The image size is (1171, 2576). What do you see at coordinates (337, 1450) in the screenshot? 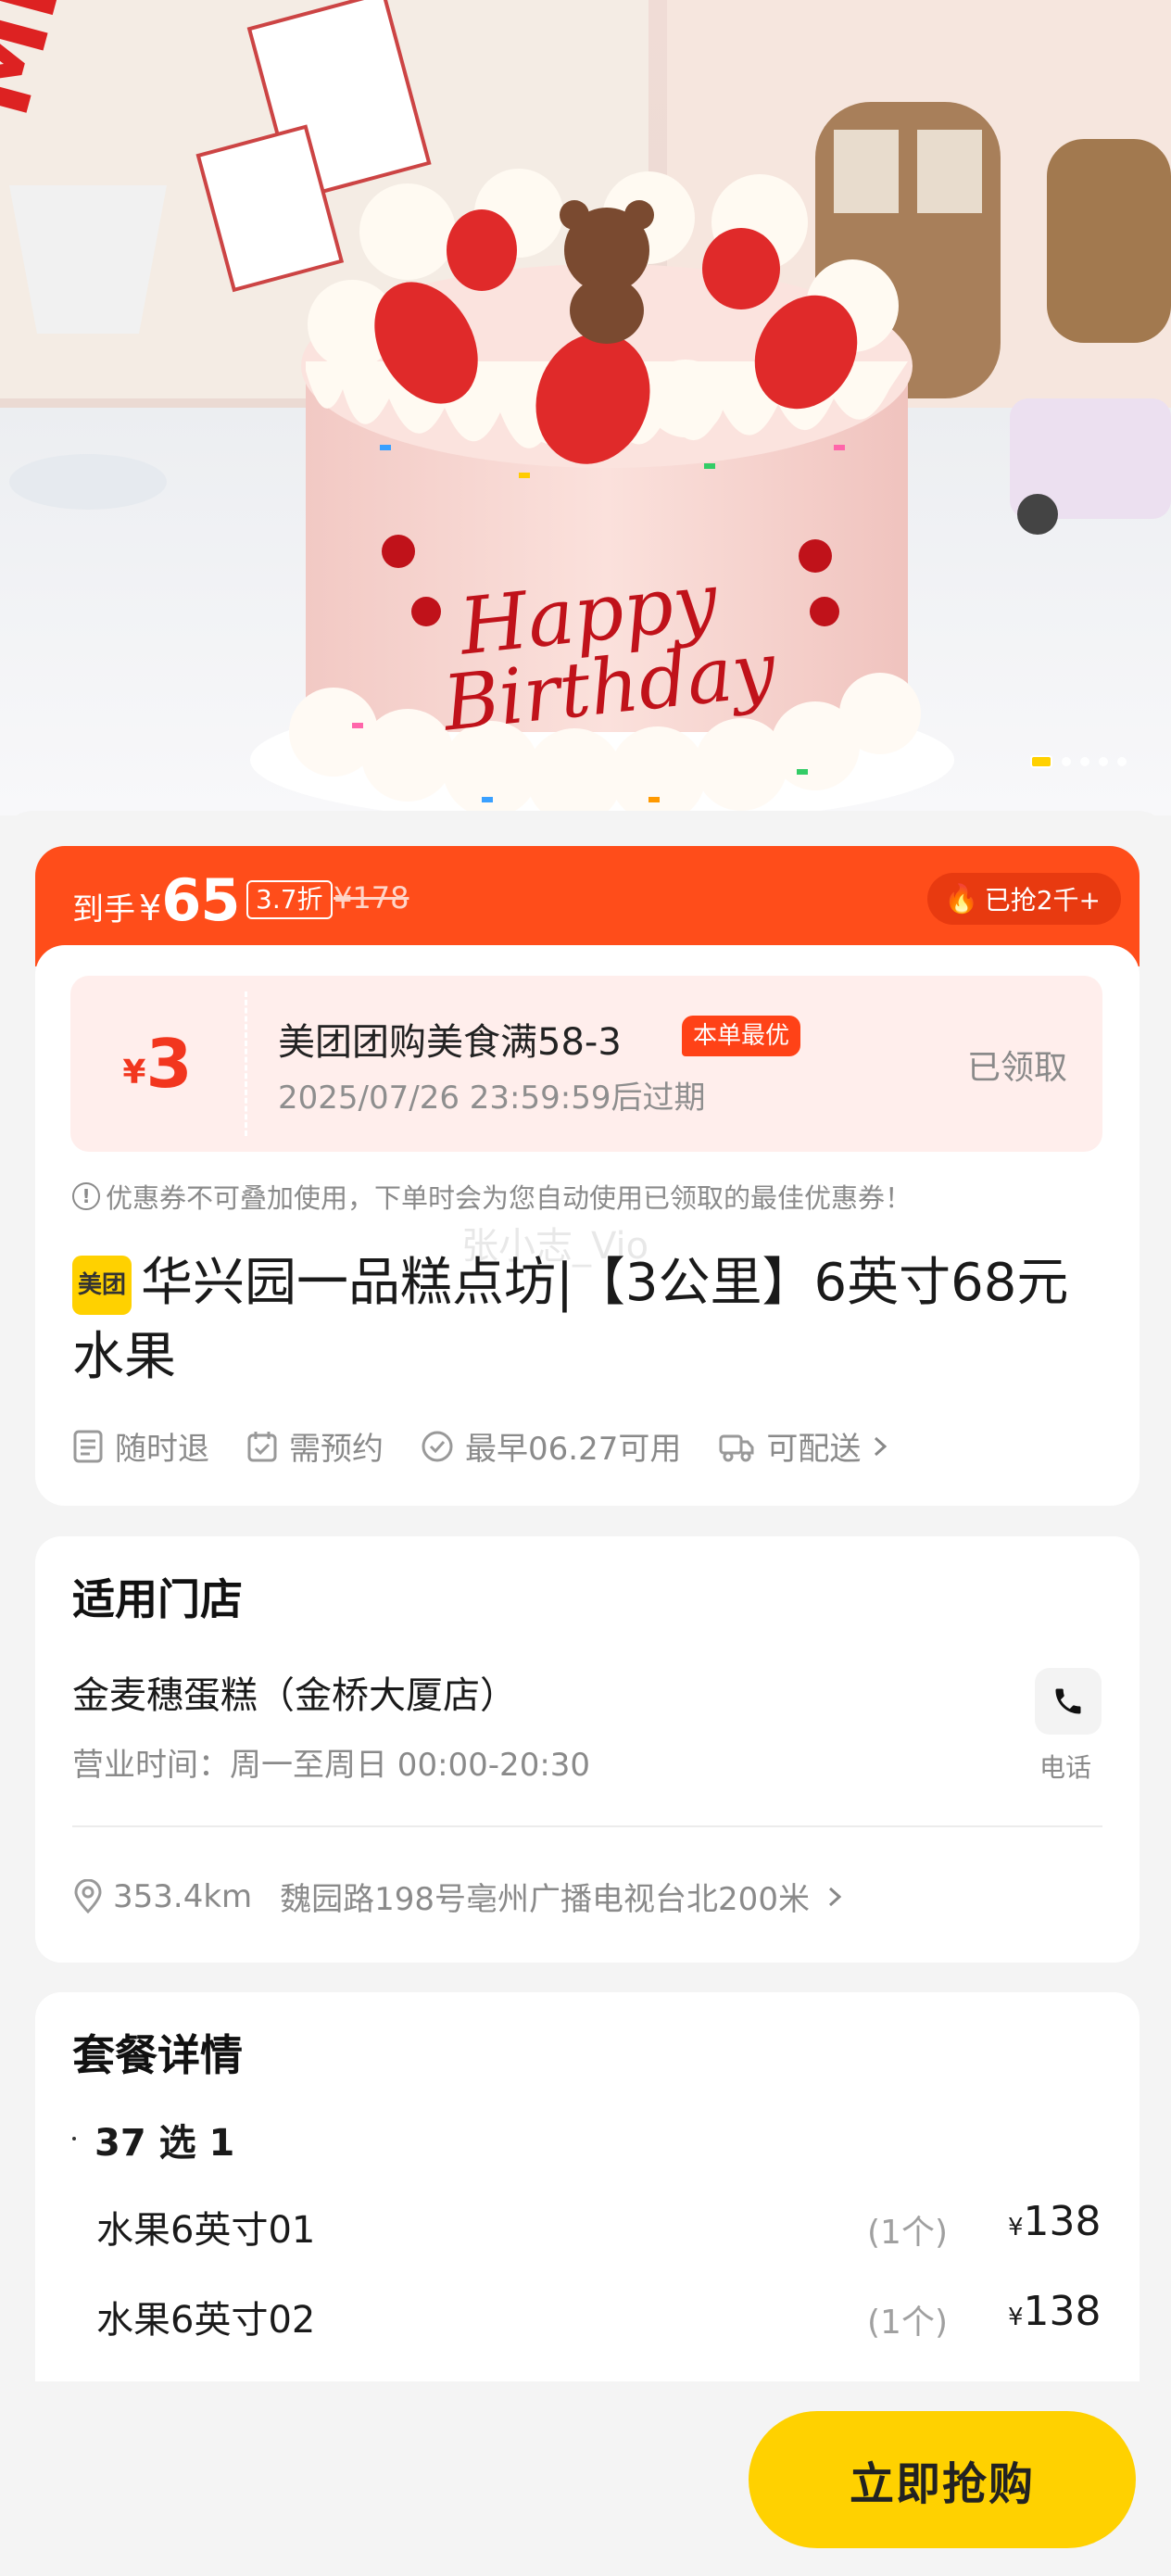
I see `feature-label: 需预约` at bounding box center [337, 1450].